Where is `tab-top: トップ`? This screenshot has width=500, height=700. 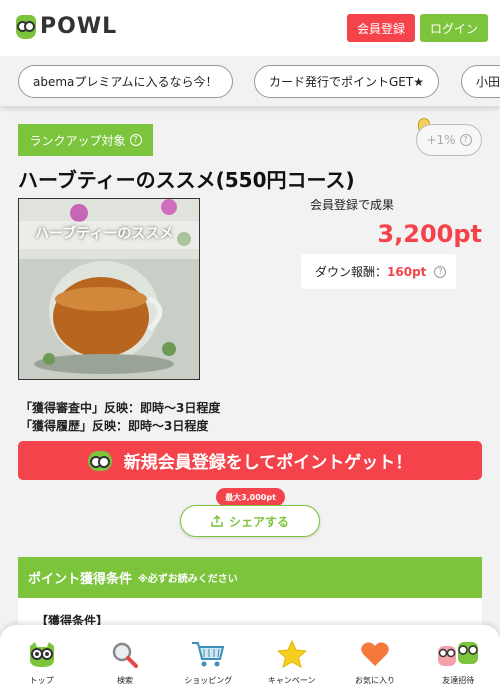
tab-top: トップ is located at coordinates (41, 662).